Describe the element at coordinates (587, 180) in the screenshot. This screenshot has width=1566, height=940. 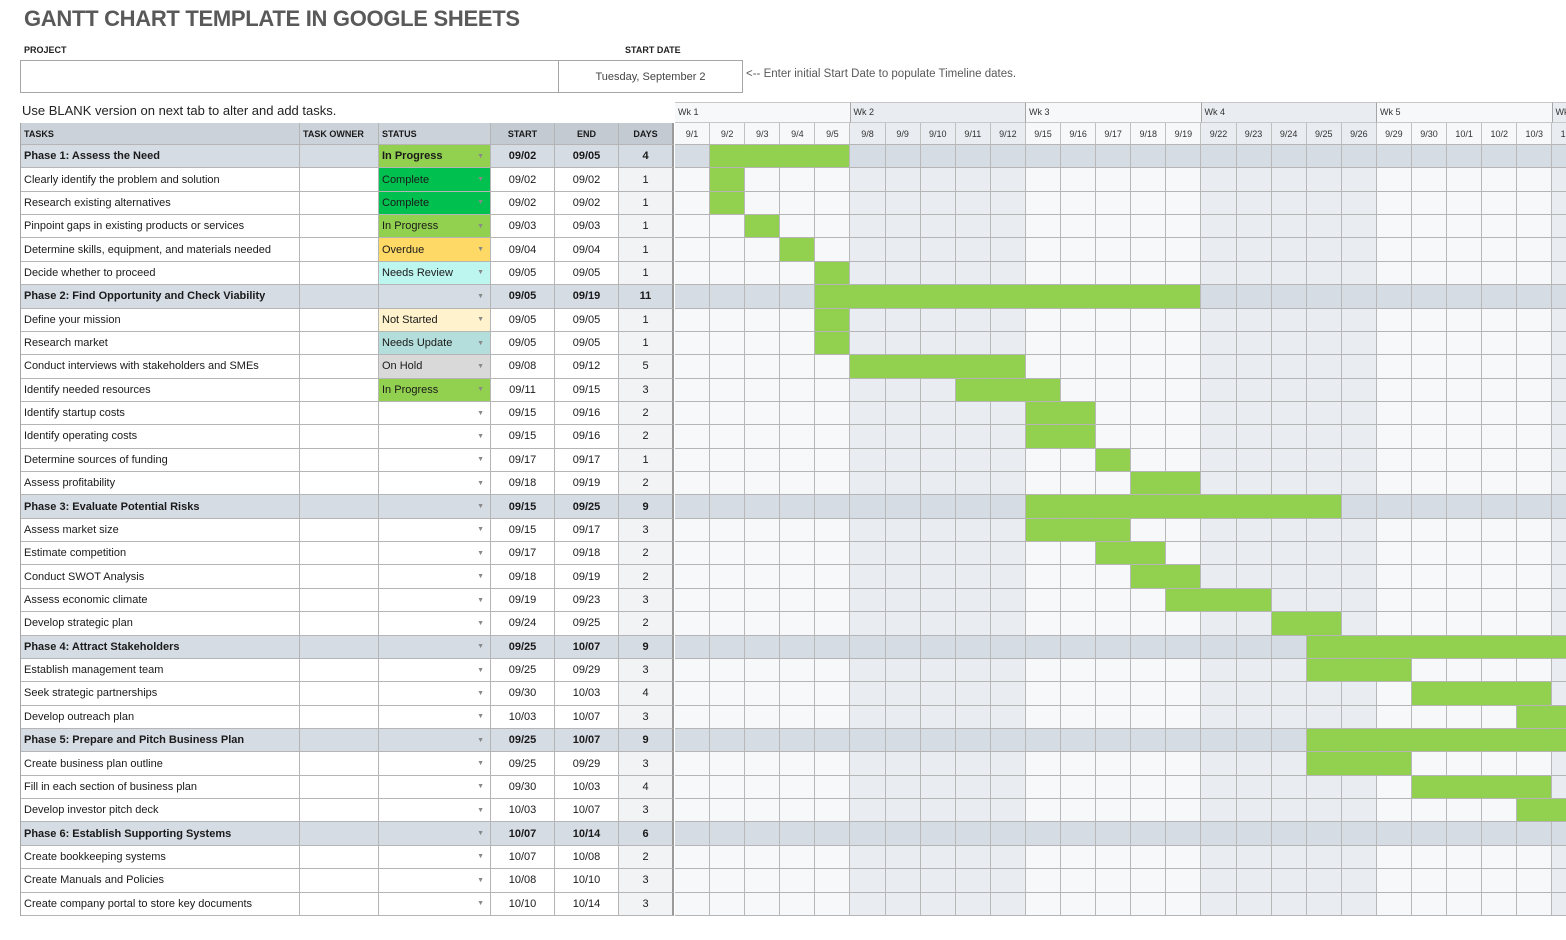
I see `end-date-cell: 09/02` at that location.